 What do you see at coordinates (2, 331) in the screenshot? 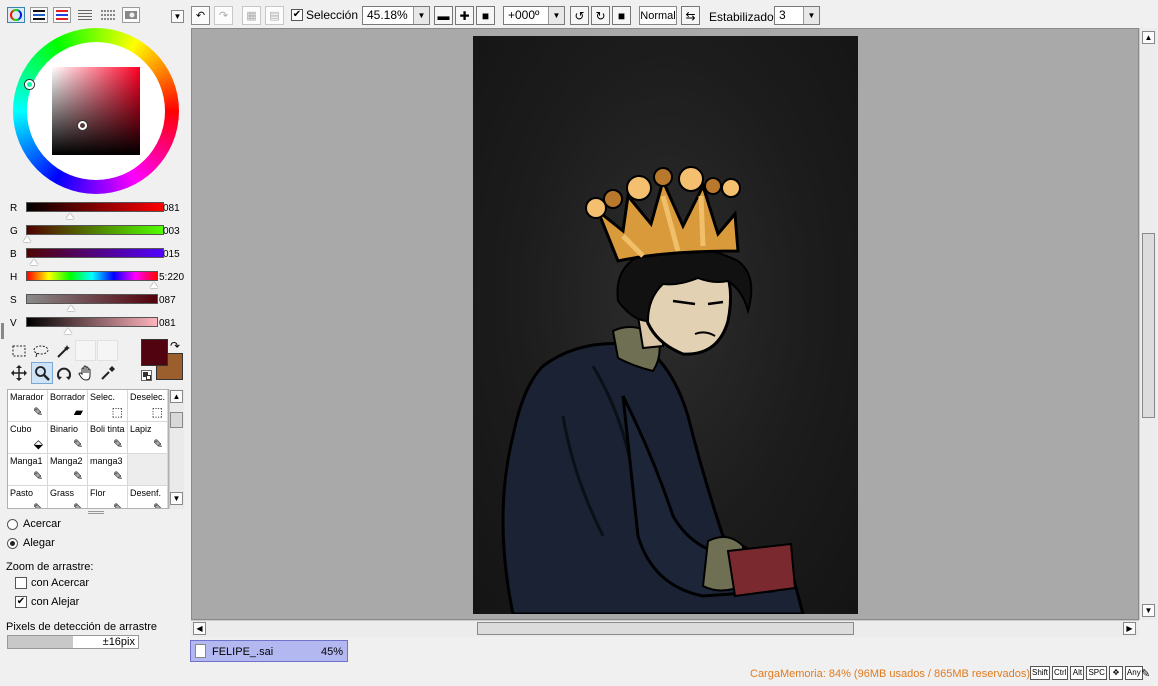
I see `panel-resize-handle` at bounding box center [2, 331].